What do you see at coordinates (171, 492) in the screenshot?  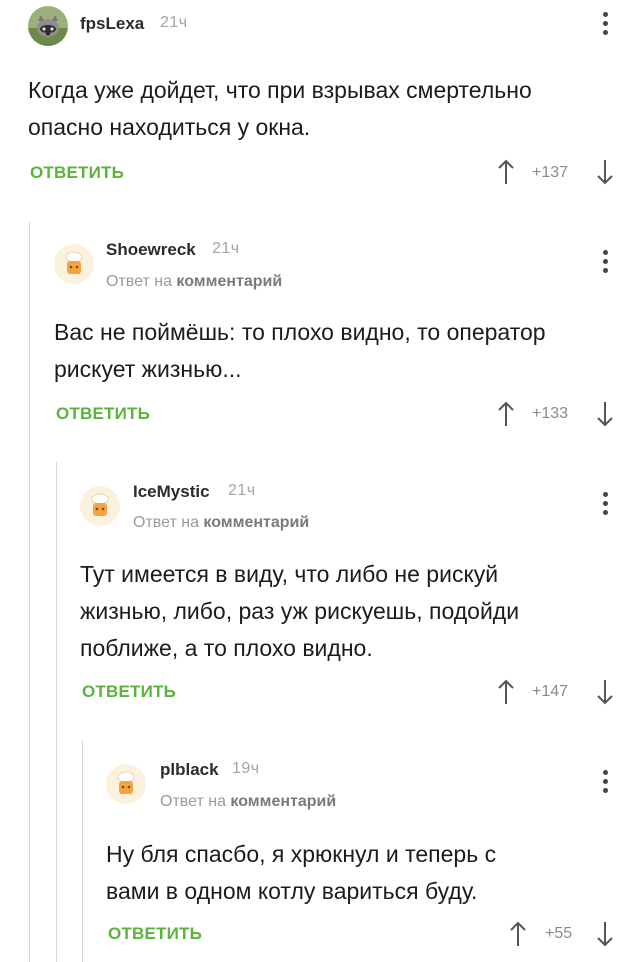 I see `author-name: IceMystic` at bounding box center [171, 492].